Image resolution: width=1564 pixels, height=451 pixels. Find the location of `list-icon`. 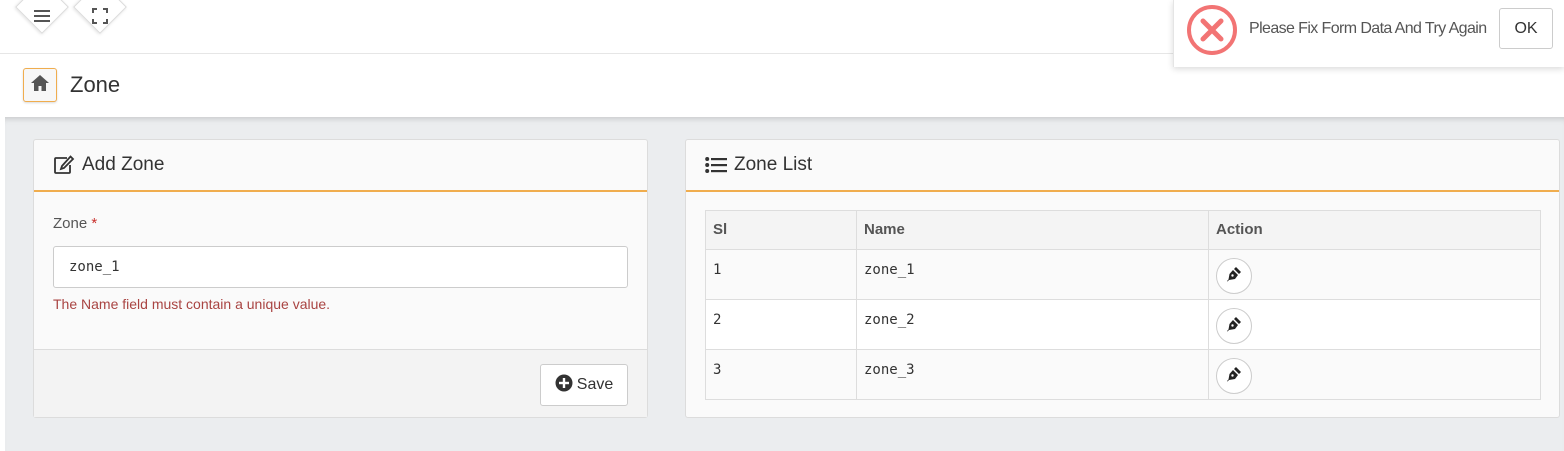

list-icon is located at coordinates (716, 165).